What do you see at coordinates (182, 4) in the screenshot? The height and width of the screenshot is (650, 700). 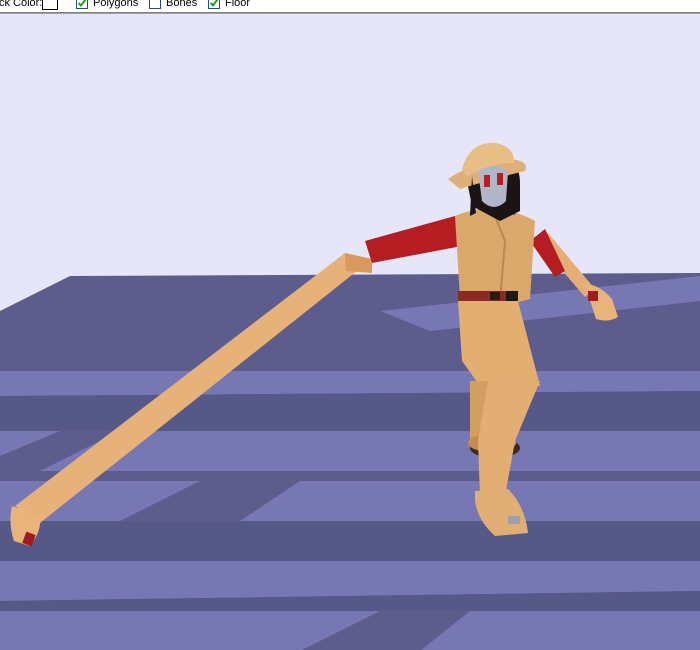 I see `bones-label: Bones` at bounding box center [182, 4].